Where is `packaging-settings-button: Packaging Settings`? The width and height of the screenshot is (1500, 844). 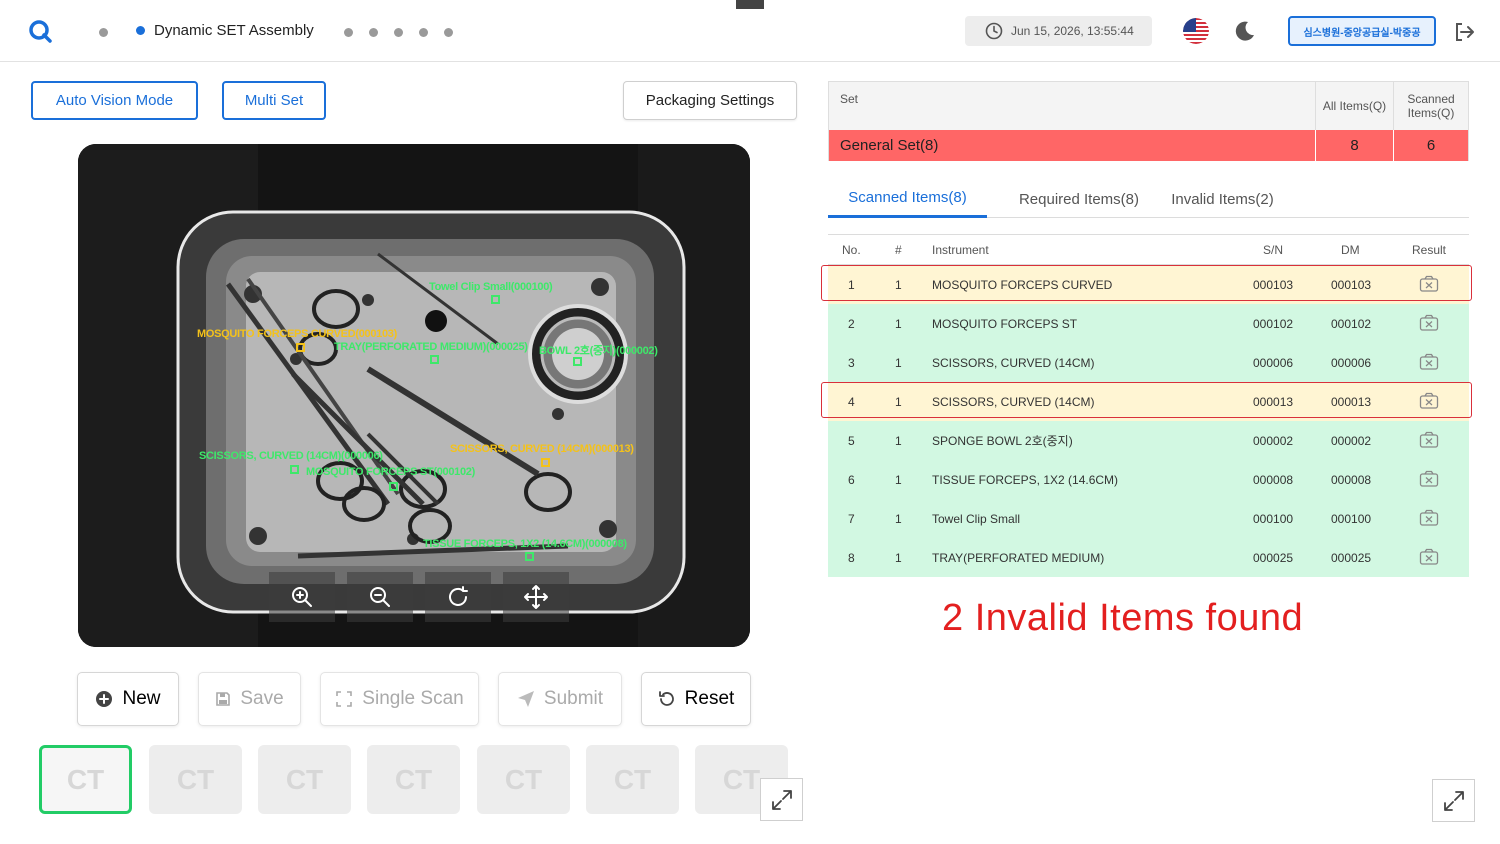 packaging-settings-button: Packaging Settings is located at coordinates (710, 100).